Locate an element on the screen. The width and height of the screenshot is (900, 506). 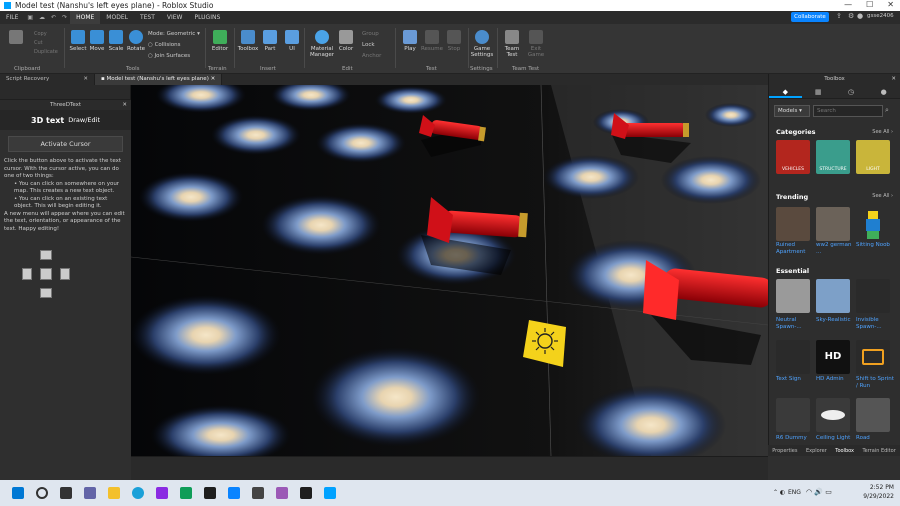
color-button: Color is located at coordinates (346, 41).